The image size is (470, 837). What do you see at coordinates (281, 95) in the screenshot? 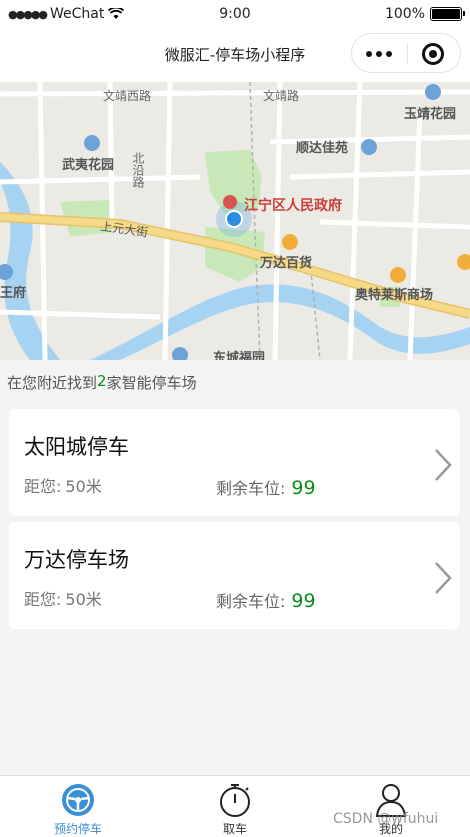
I see `map-label: 文靖路` at bounding box center [281, 95].